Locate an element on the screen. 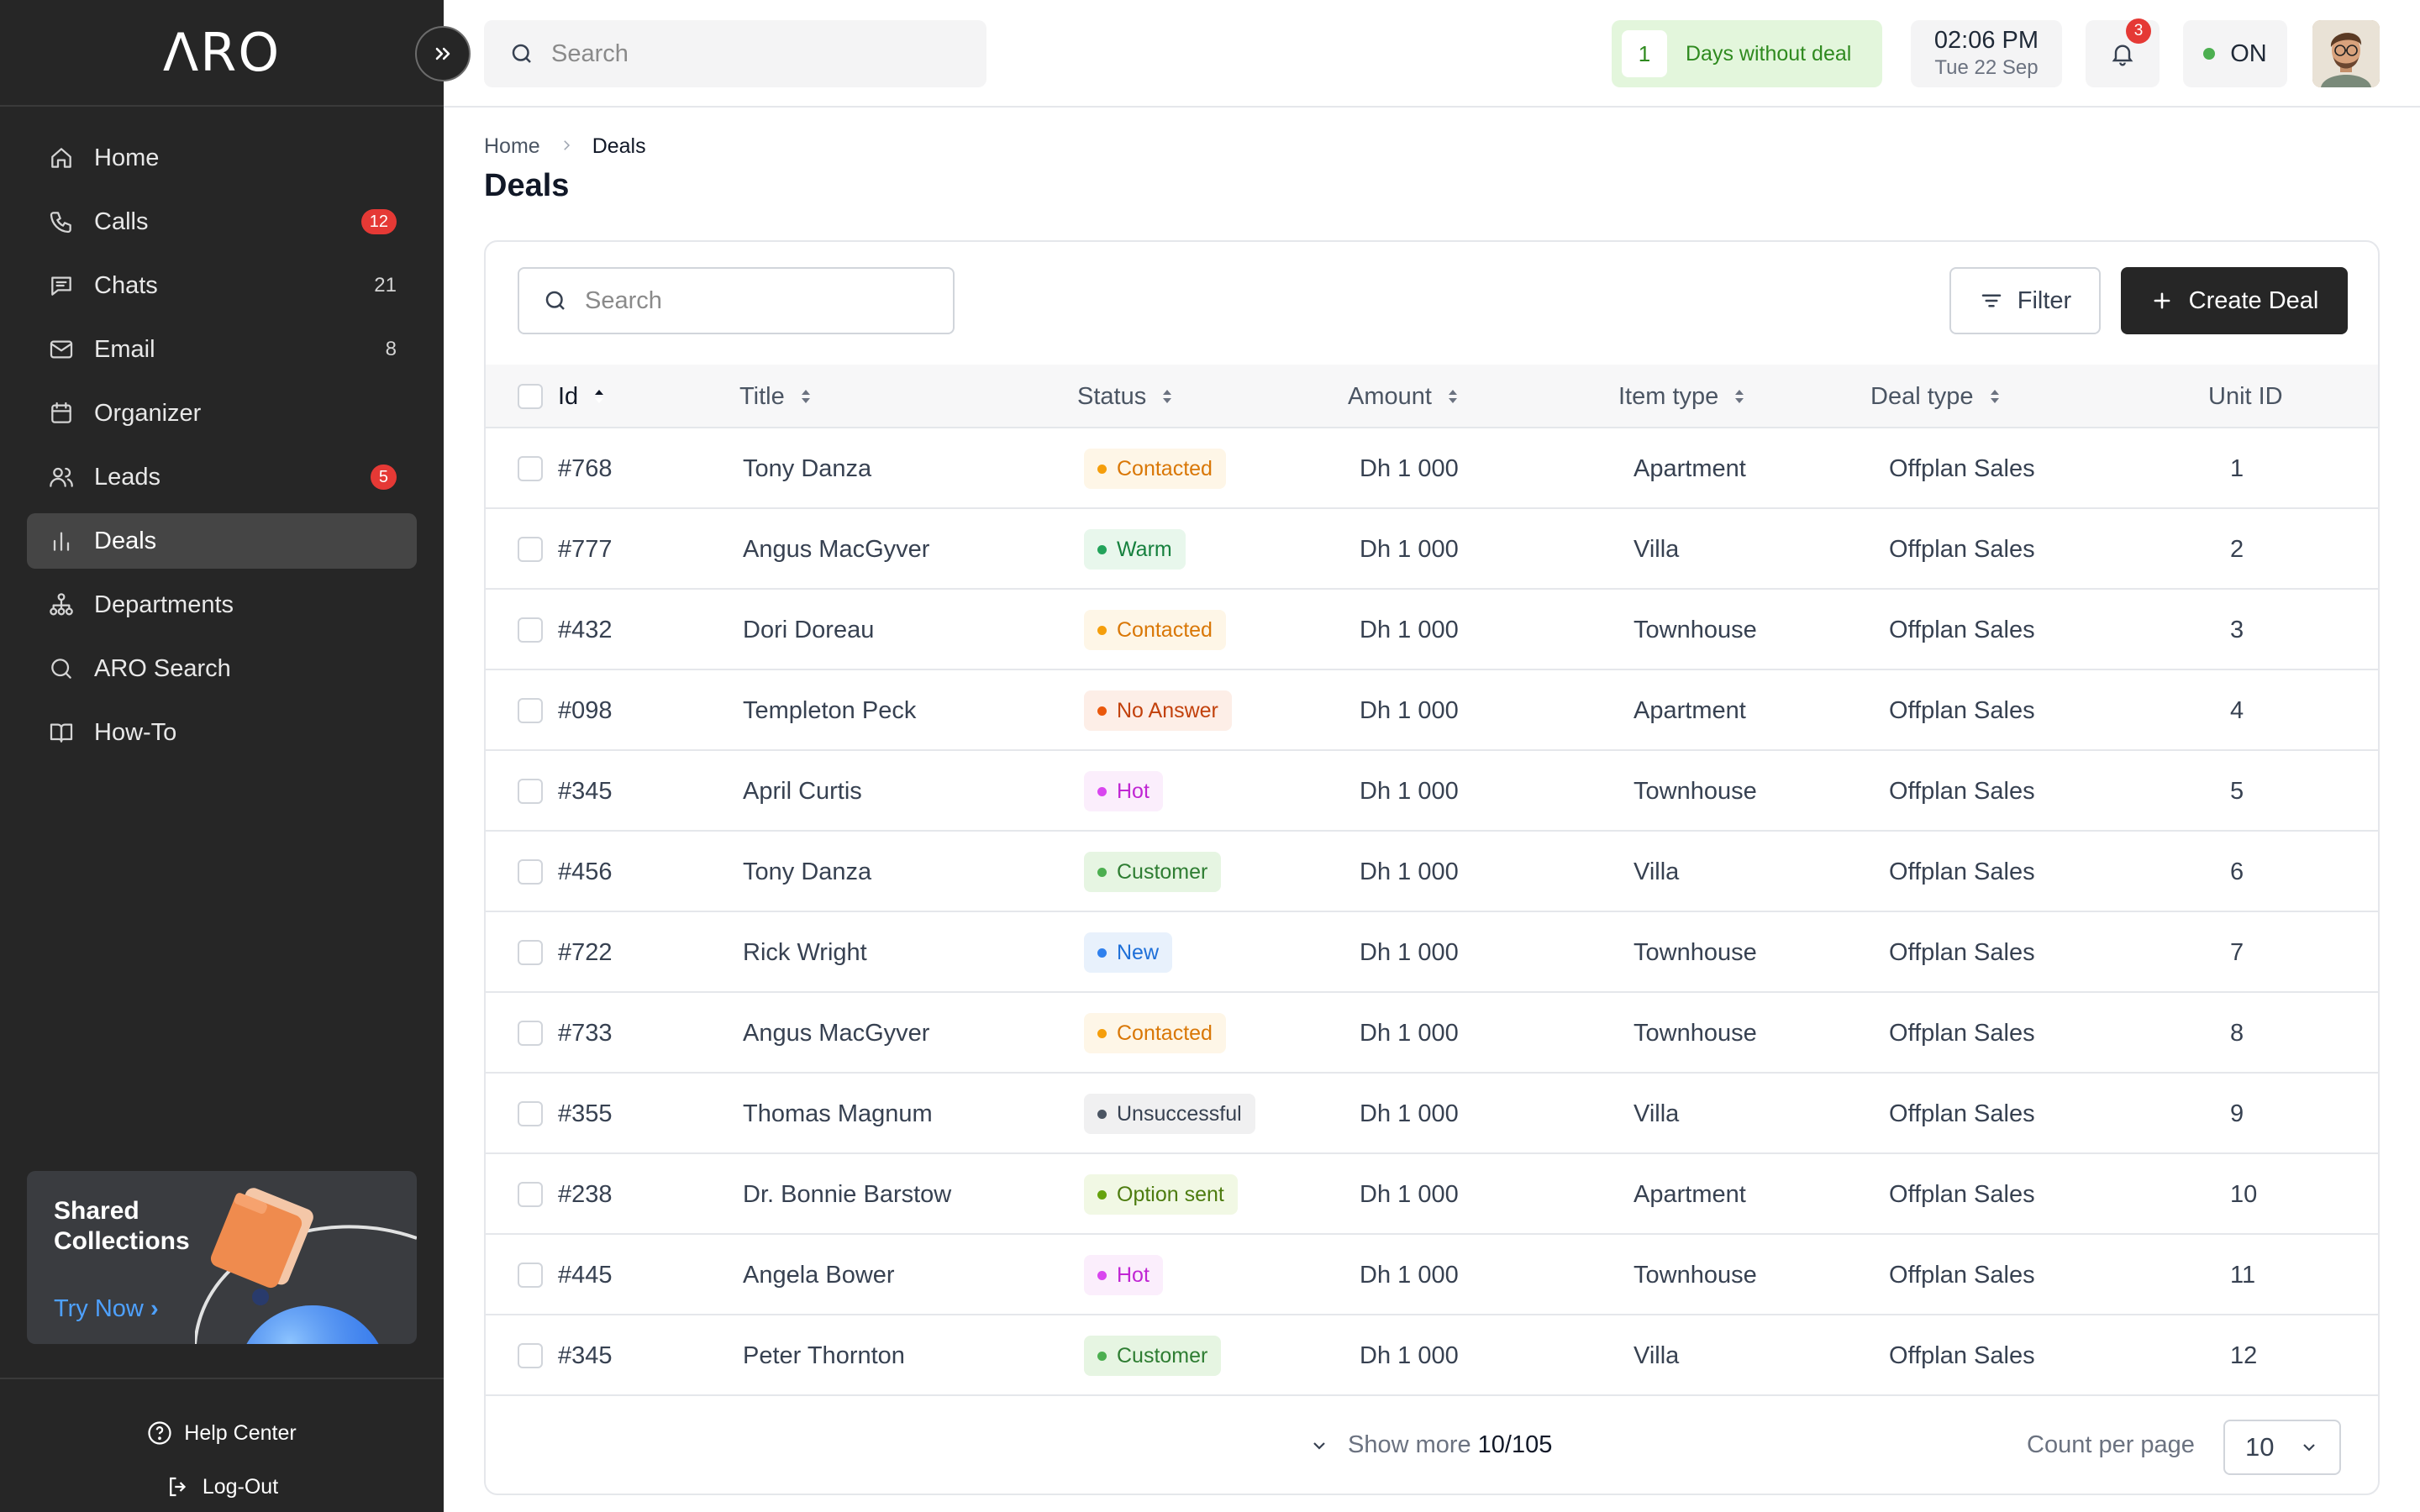 The width and height of the screenshot is (2420, 1512). promo-title: Shared Collections is located at coordinates (122, 1226).